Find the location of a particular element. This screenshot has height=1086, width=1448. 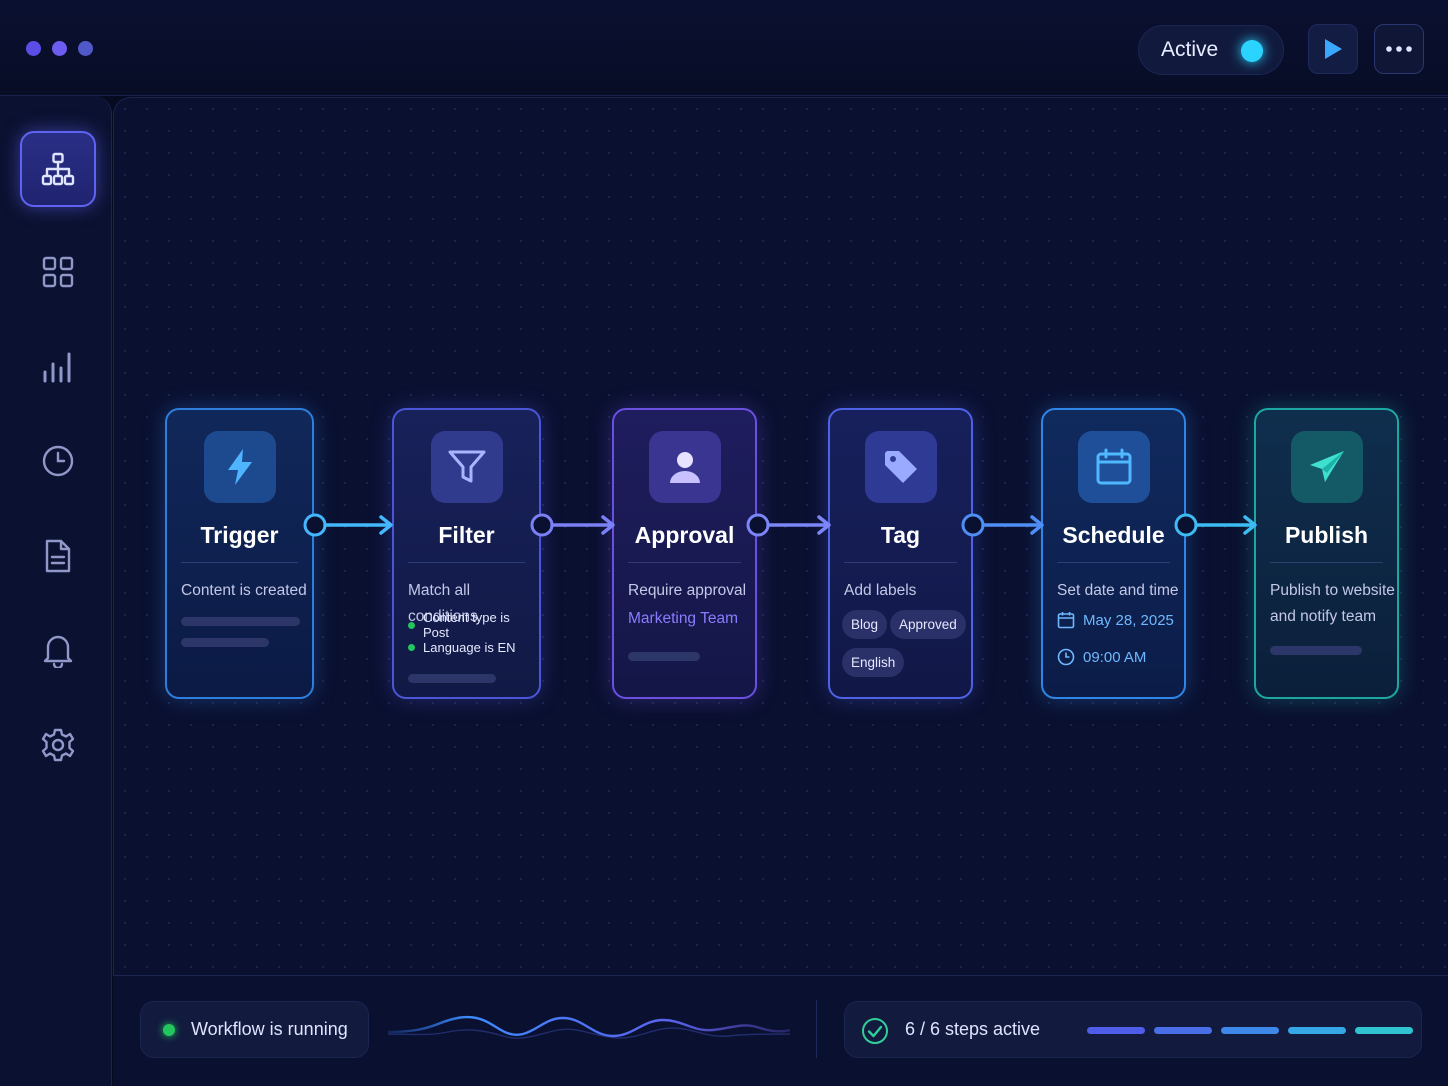

active-toggle: Active is located at coordinates (1211, 50).